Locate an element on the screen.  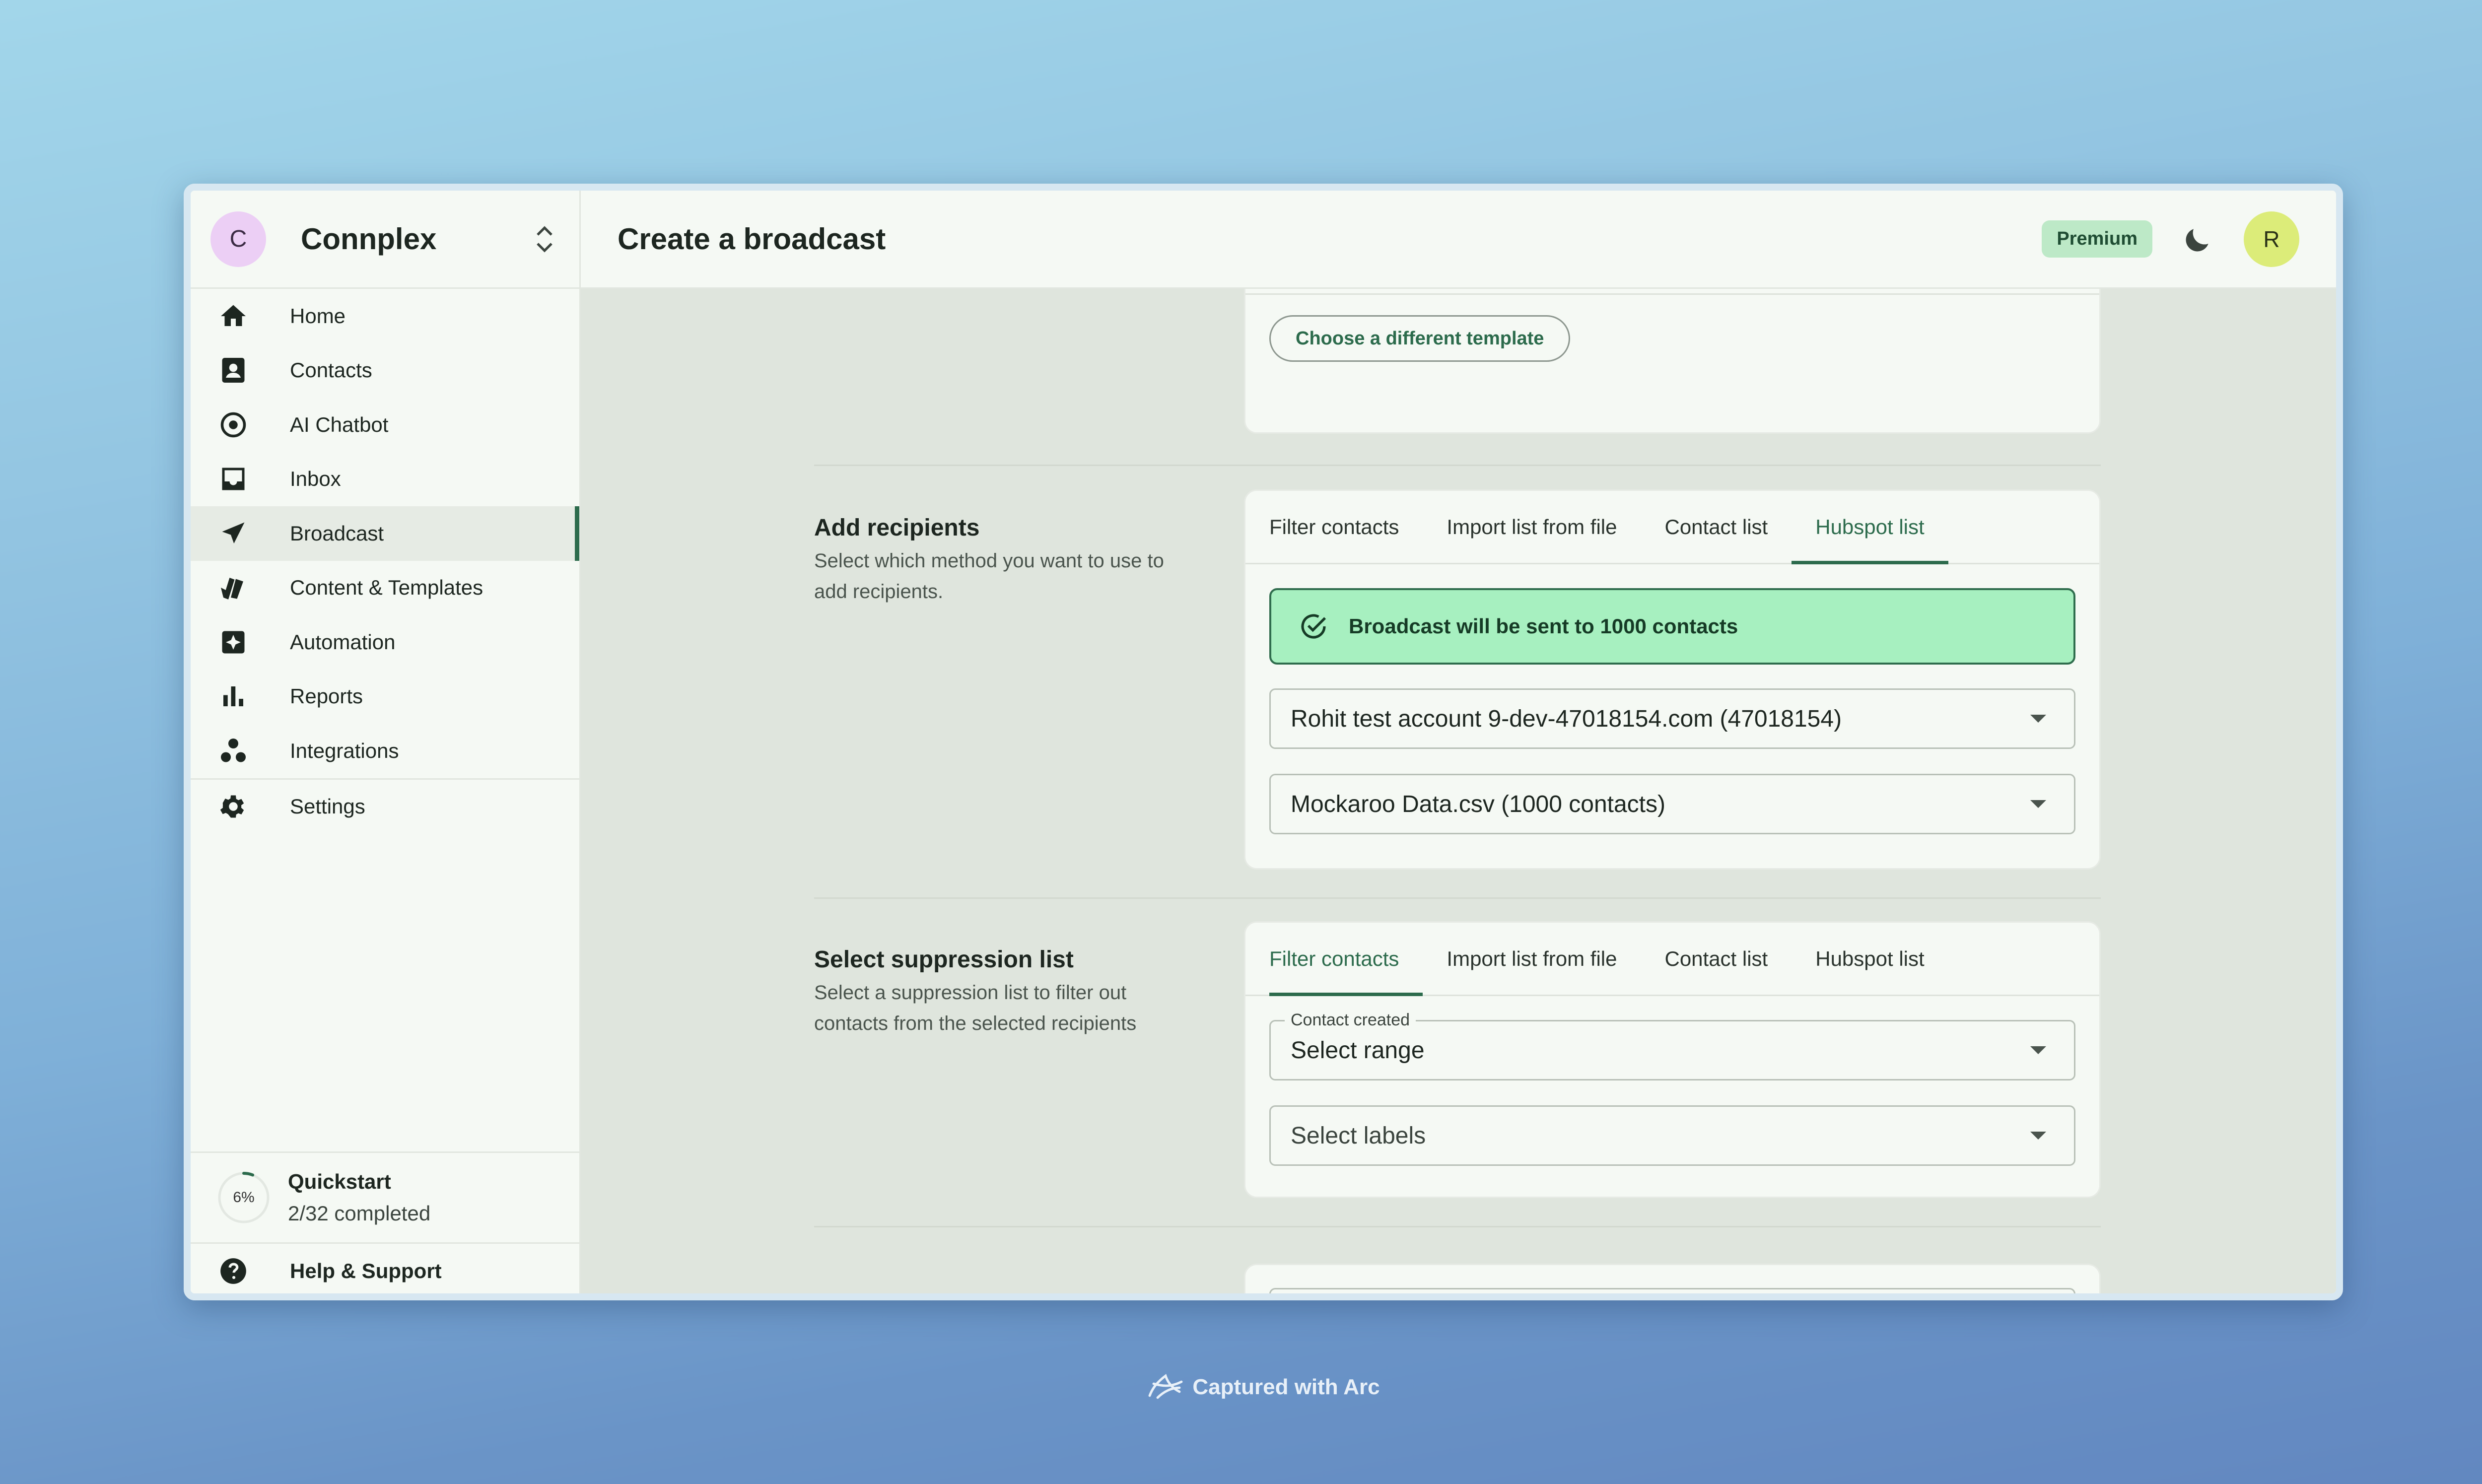
field-label: Contact created is located at coordinates (1350, 1020).